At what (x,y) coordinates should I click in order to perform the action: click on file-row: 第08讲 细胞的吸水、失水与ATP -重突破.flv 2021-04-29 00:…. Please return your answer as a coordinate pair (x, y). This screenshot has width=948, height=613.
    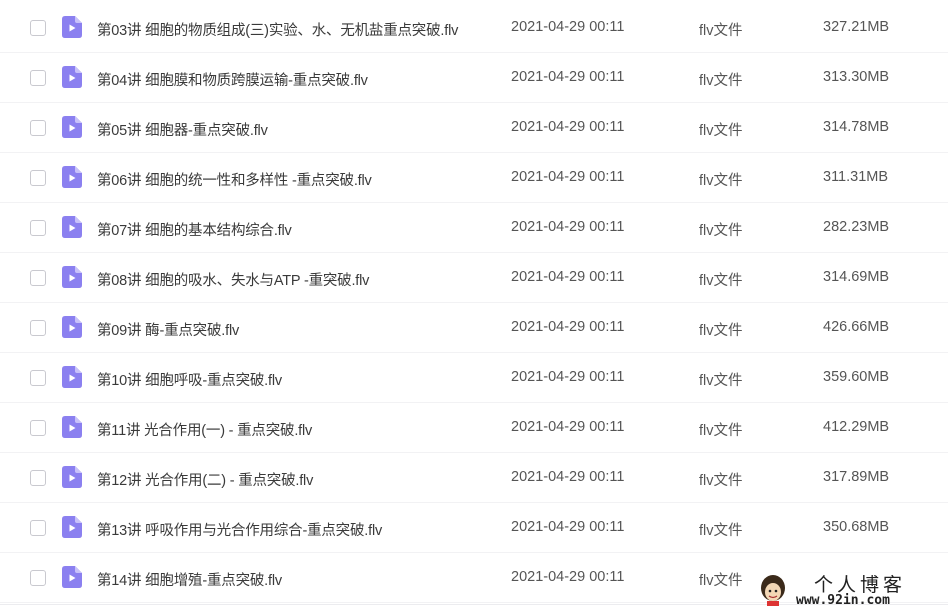
    Looking at the image, I should click on (474, 278).